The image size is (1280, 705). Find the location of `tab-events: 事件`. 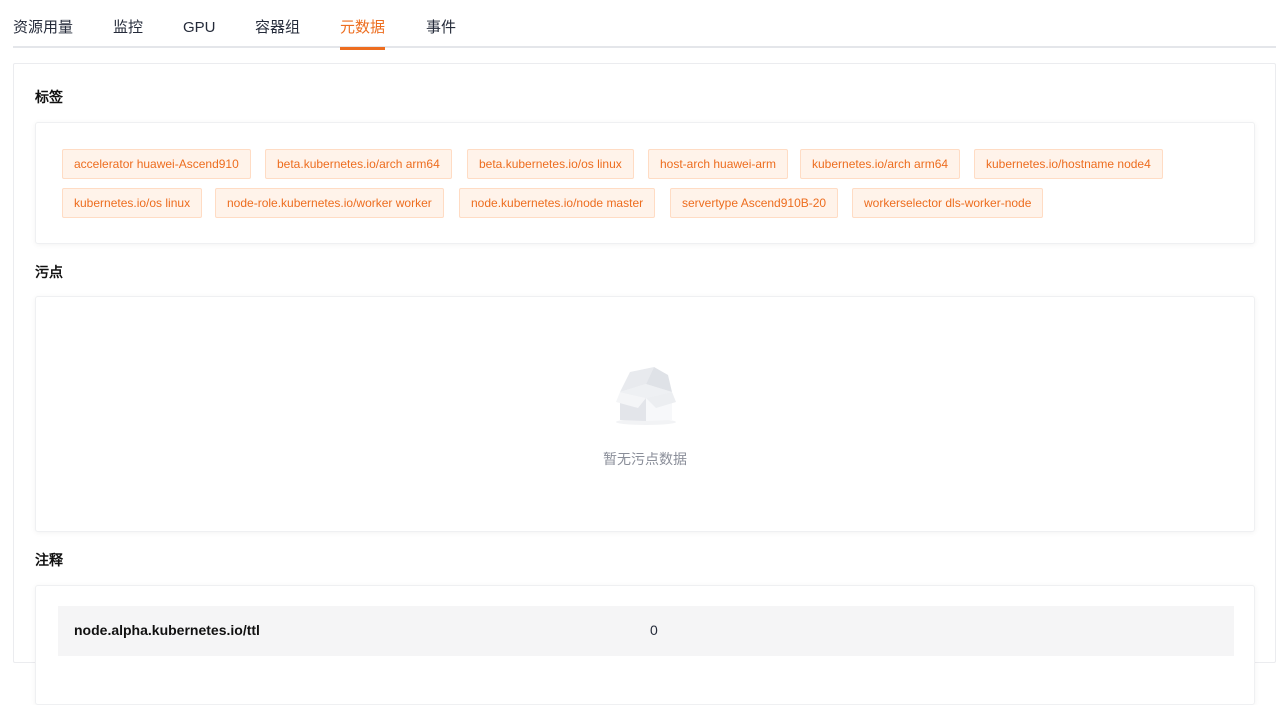

tab-events: 事件 is located at coordinates (441, 33).